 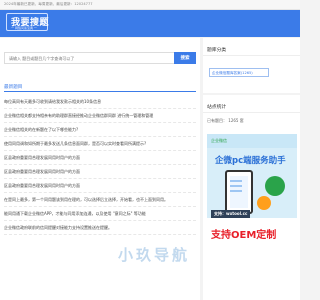 What do you see at coordinates (239, 72) in the screenshot?
I see `category-tag: 企业微信题库答案(1265)` at bounding box center [239, 72].